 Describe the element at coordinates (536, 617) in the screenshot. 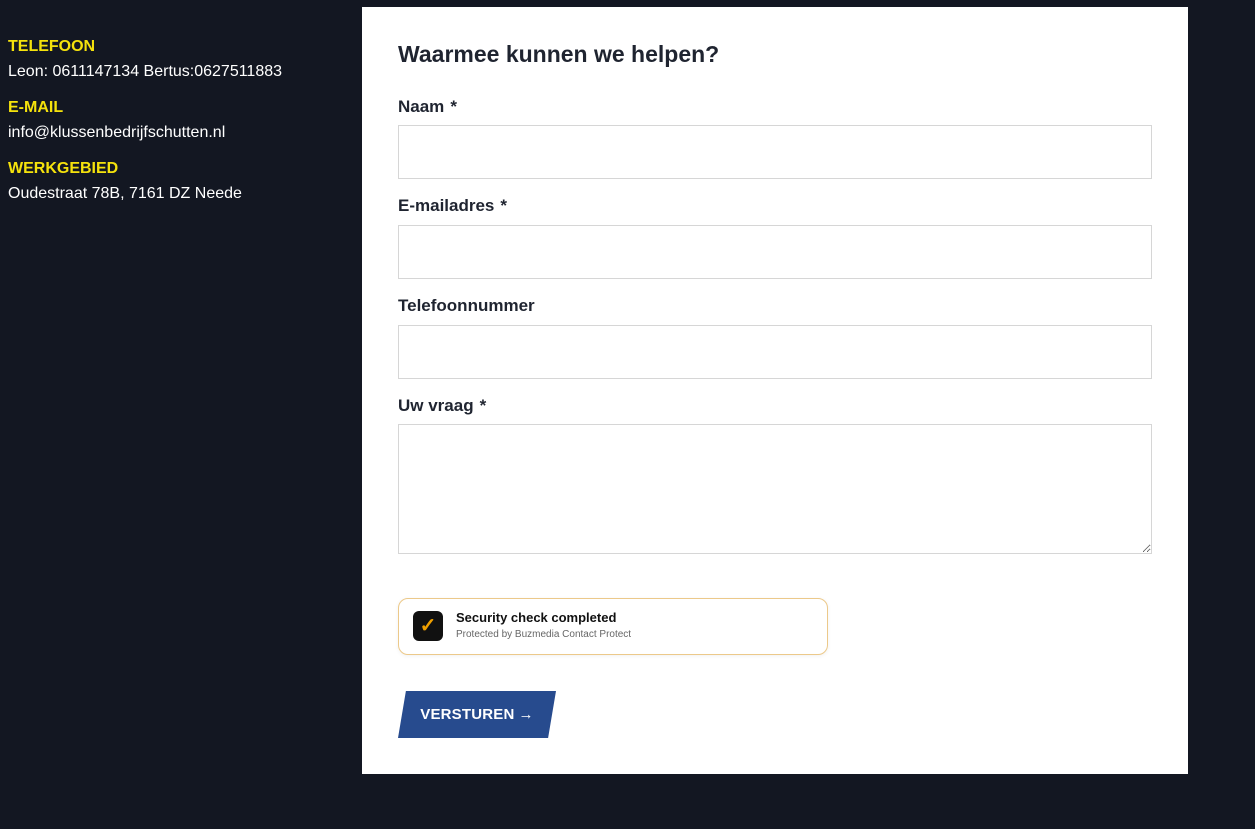

I see `security-status: Security check completed` at that location.